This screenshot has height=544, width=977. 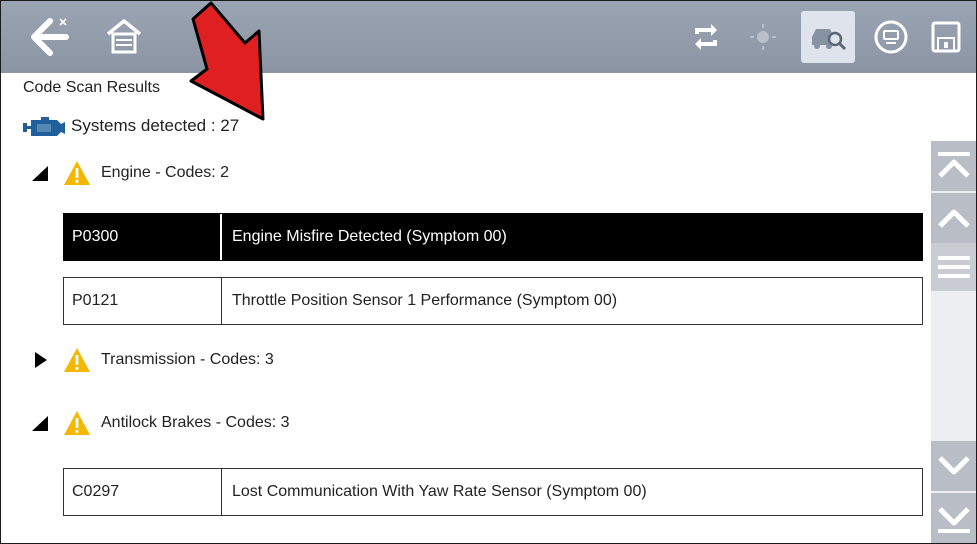 I want to click on dtc-code: P0300, so click(x=143, y=237).